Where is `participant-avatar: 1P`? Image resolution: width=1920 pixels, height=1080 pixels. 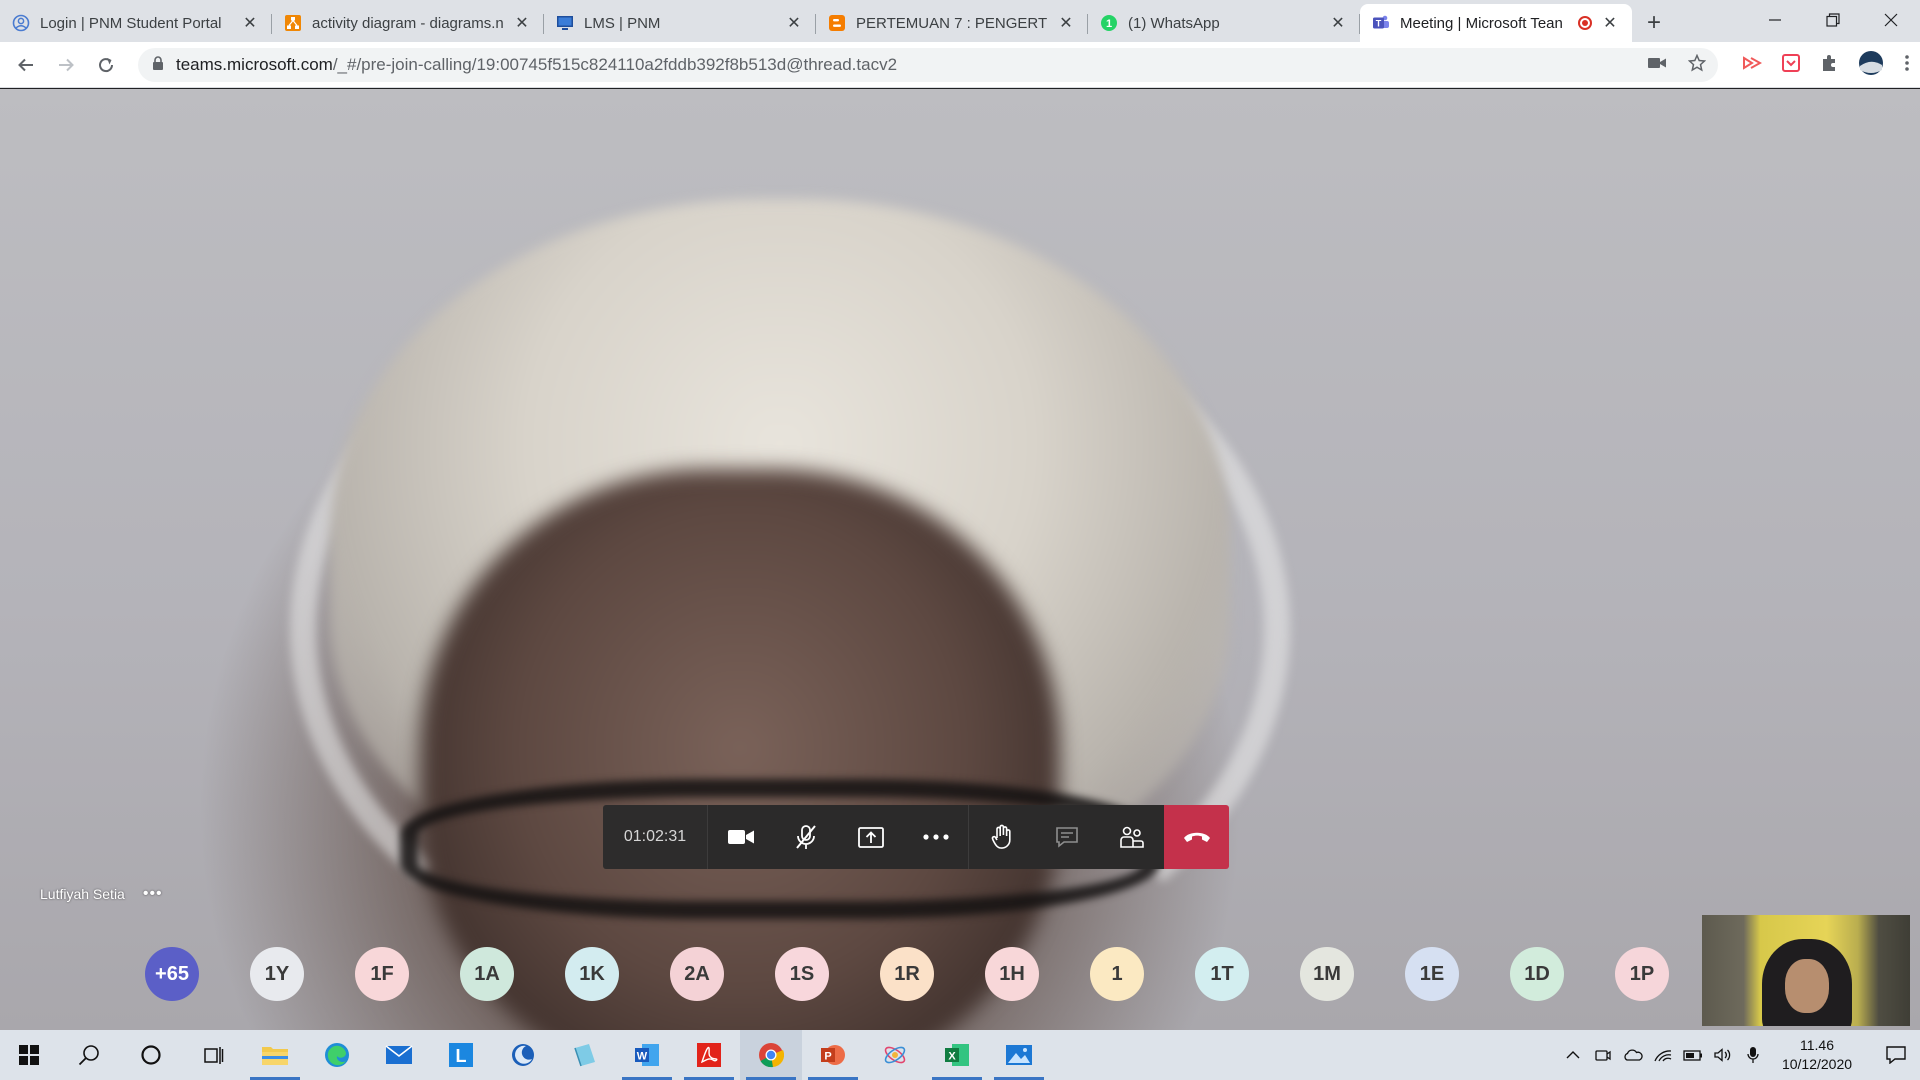 participant-avatar: 1P is located at coordinates (1642, 974).